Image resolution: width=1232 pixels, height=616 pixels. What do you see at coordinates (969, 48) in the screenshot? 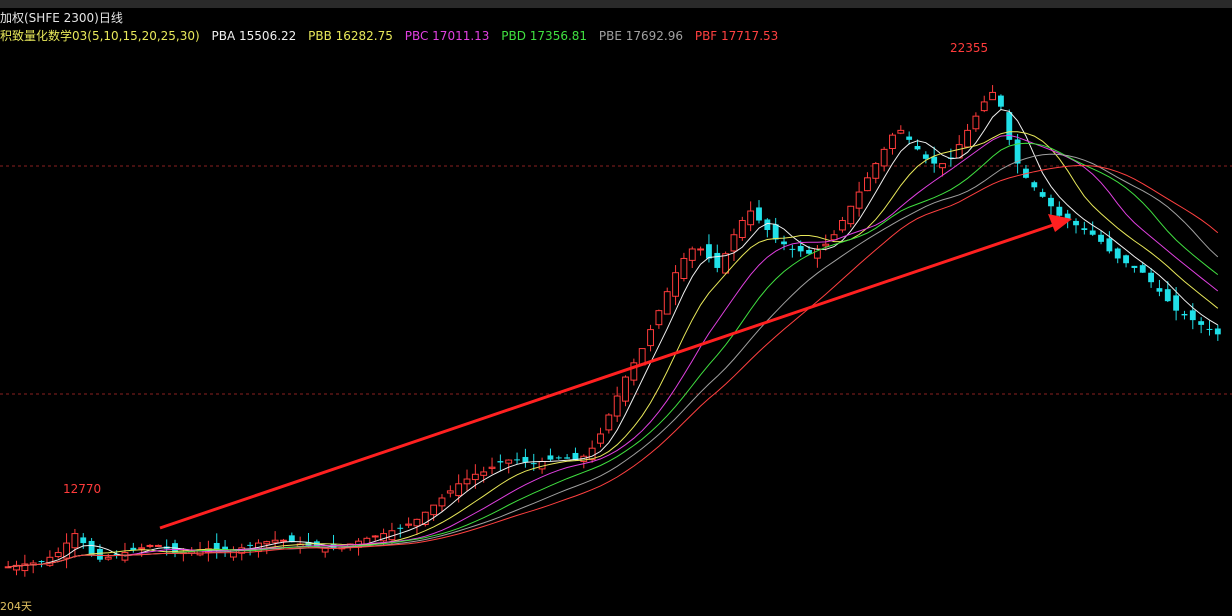
I see `label-high-peak: 22355` at bounding box center [969, 48].